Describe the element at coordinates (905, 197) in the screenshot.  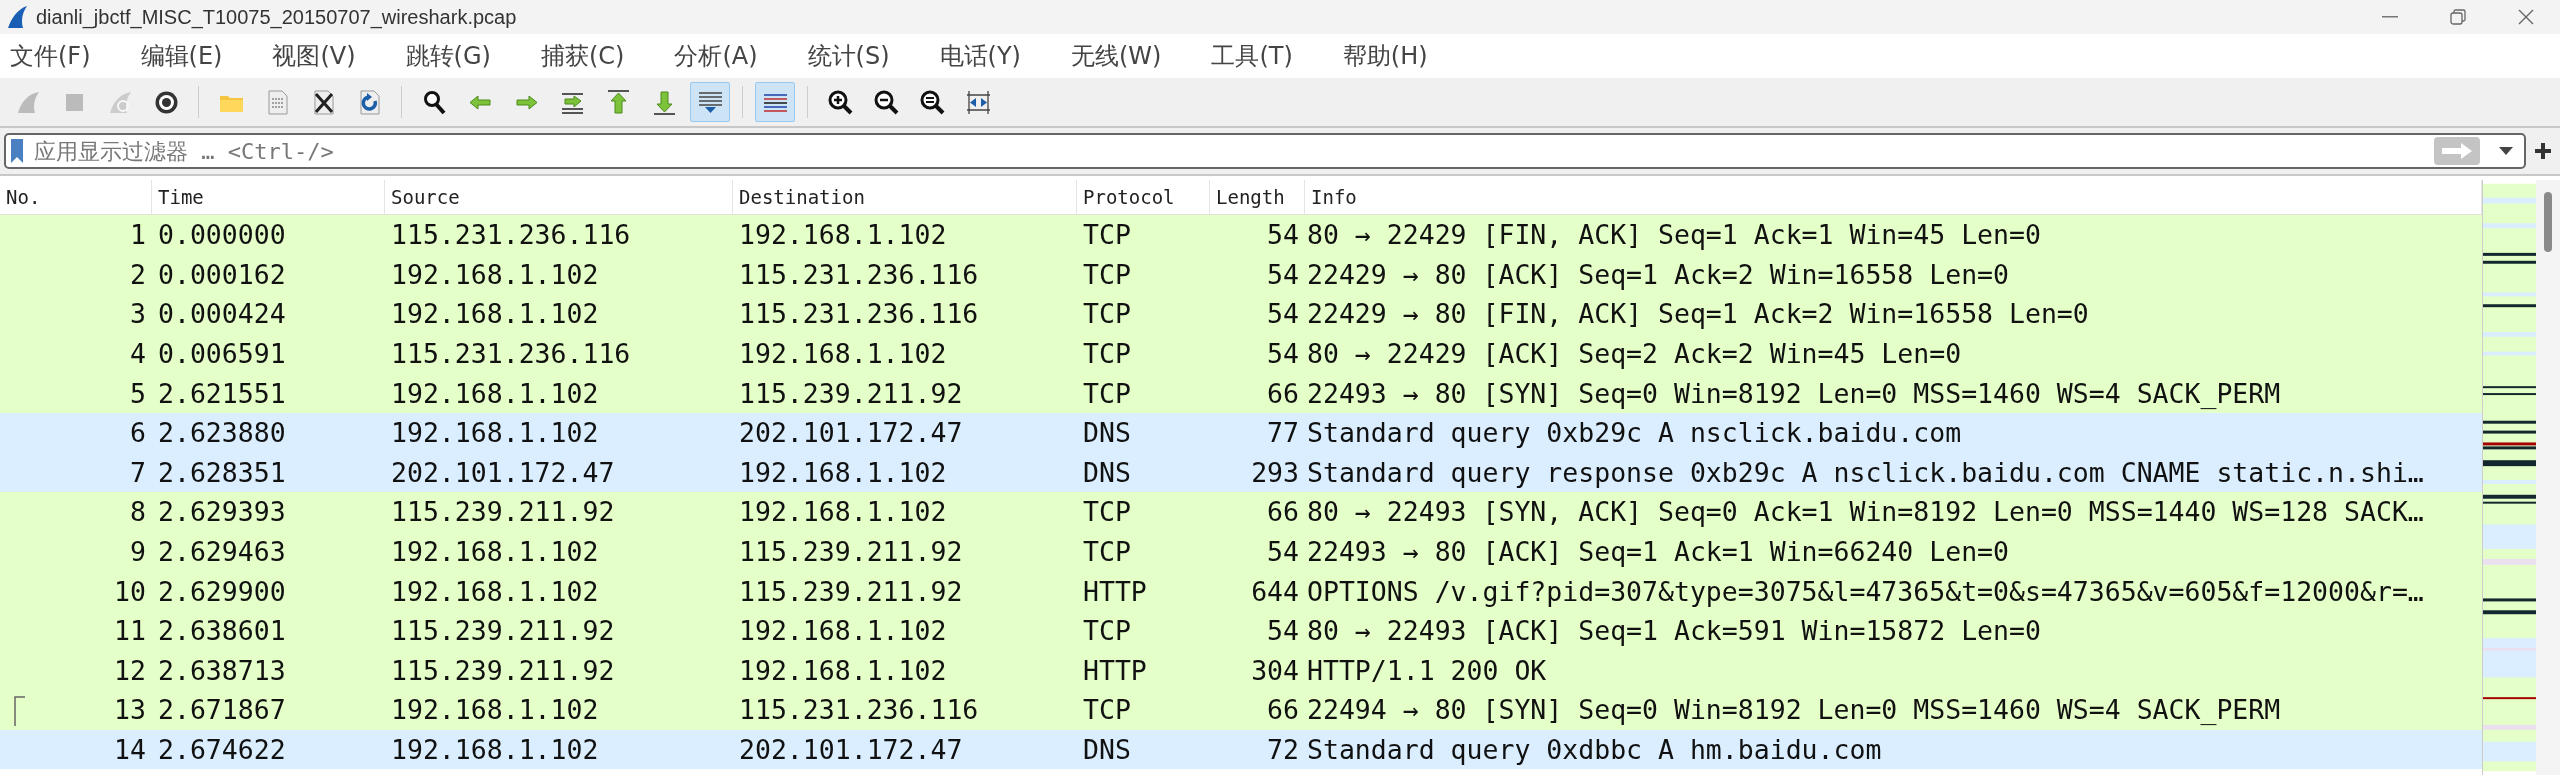
I see `column-header: Destination` at that location.